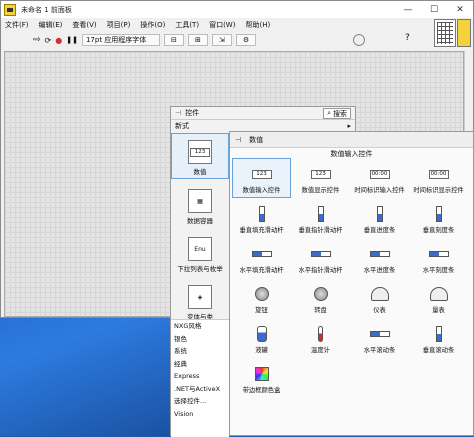 The height and width of the screenshot is (437, 474). I want to click on vertical-graduated-bar-icon, so click(439, 214).